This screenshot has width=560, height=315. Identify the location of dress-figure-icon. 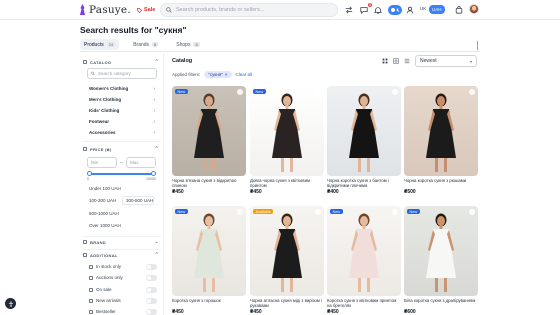
(209, 252).